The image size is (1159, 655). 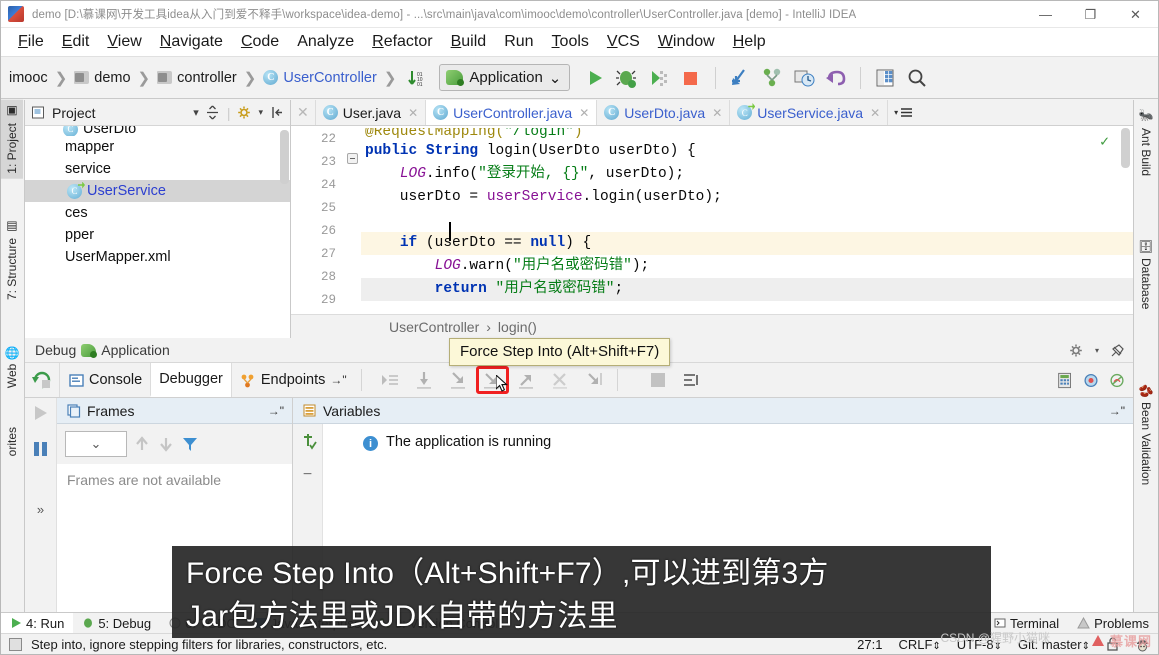 What do you see at coordinates (1104, 141) in the screenshot?
I see `inspection-status-icon: ✓` at bounding box center [1104, 141].